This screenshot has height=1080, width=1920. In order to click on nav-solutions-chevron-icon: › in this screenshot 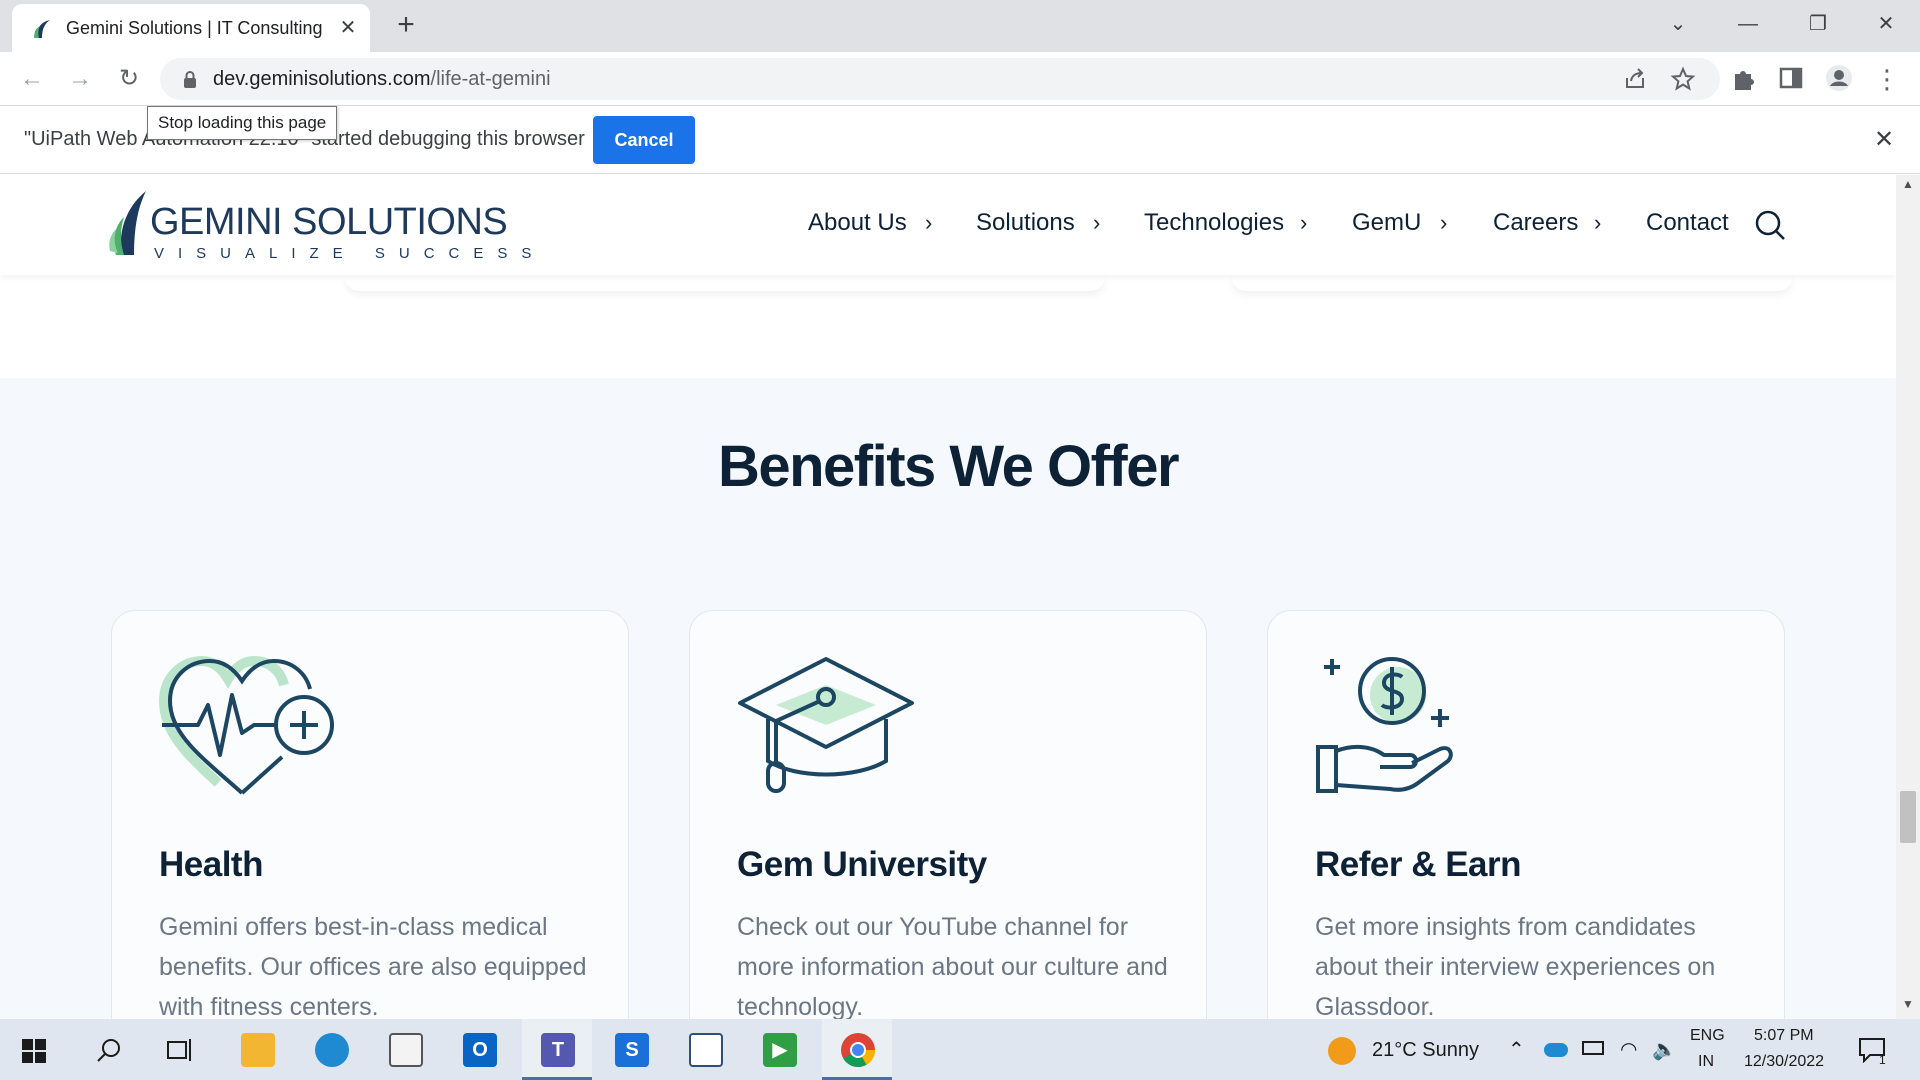, I will do `click(1101, 223)`.